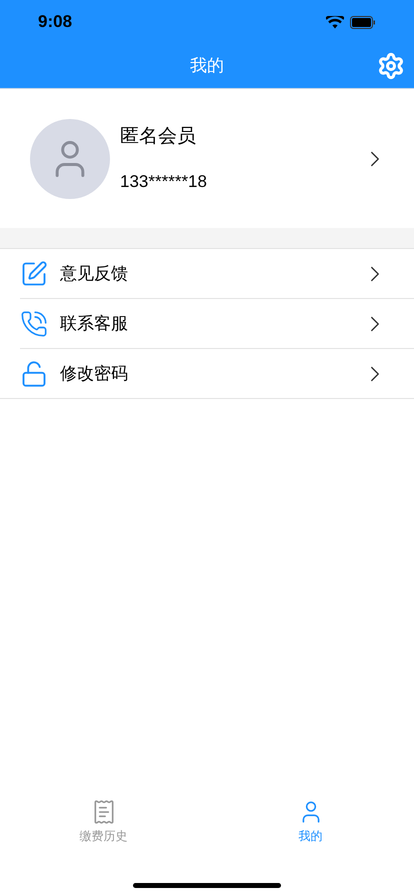 The height and width of the screenshot is (896, 414). I want to click on menu-item: 联系客服, so click(217, 324).